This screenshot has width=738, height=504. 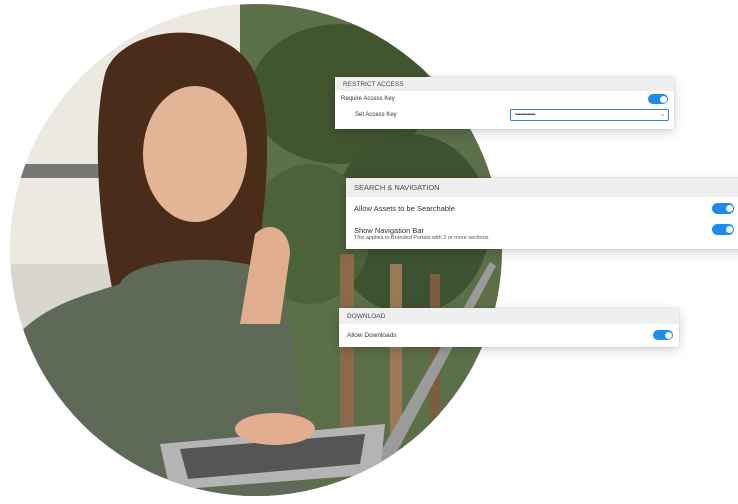 What do you see at coordinates (368, 99) in the screenshot?
I see `require-access-key-label: Require Access Key` at bounding box center [368, 99].